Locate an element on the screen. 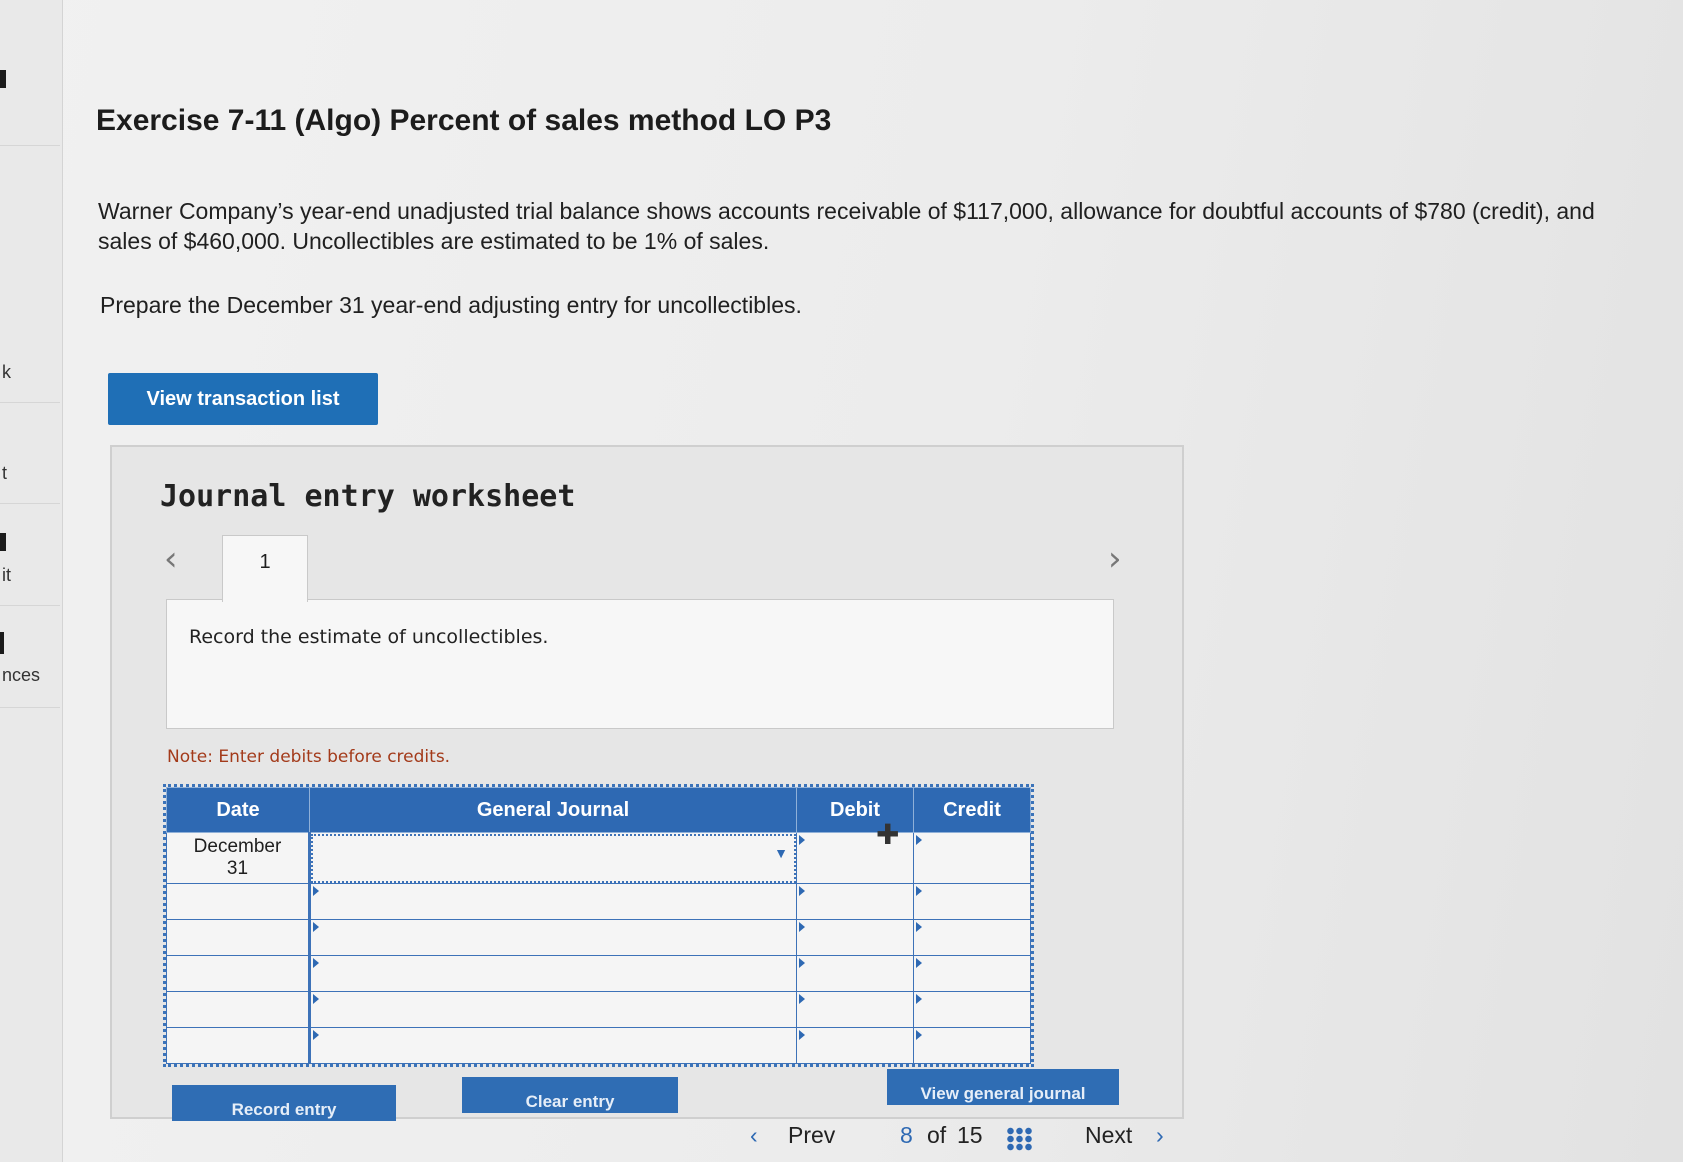 The image size is (1683, 1162). move-cursor-icon: ✚ is located at coordinates (888, 834).